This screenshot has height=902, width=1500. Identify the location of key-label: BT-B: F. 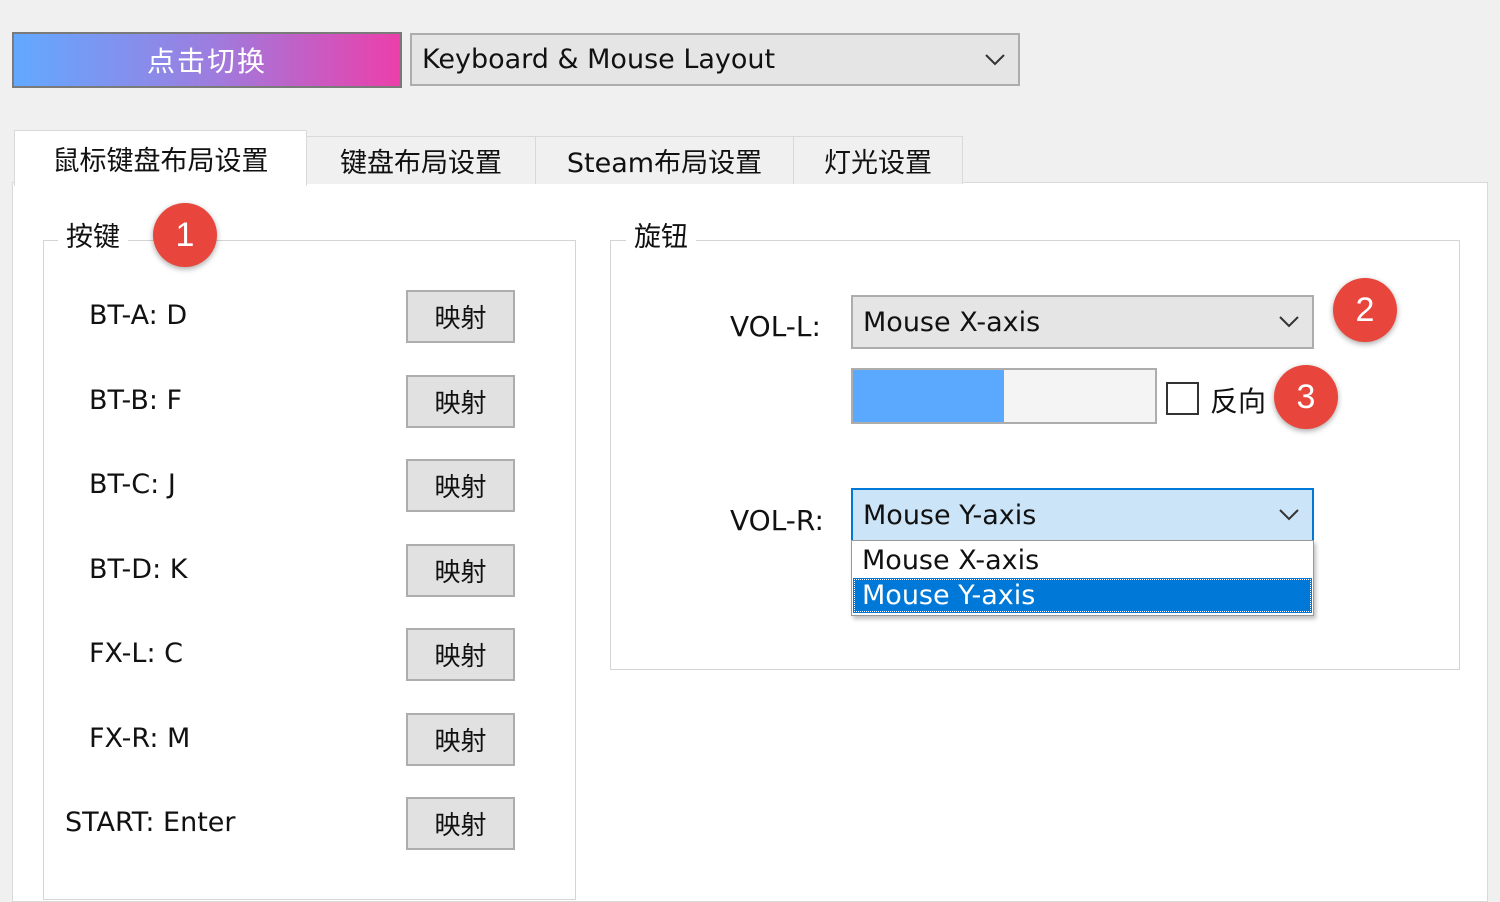
(135, 400).